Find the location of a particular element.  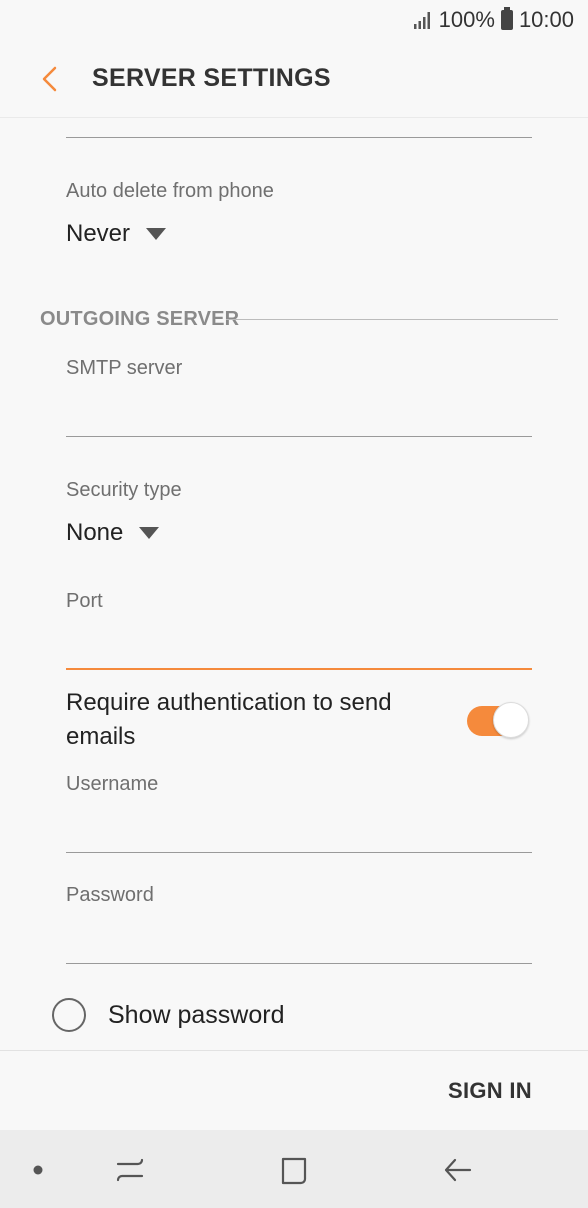

show-password-option: Show password is located at coordinates (168, 1015).